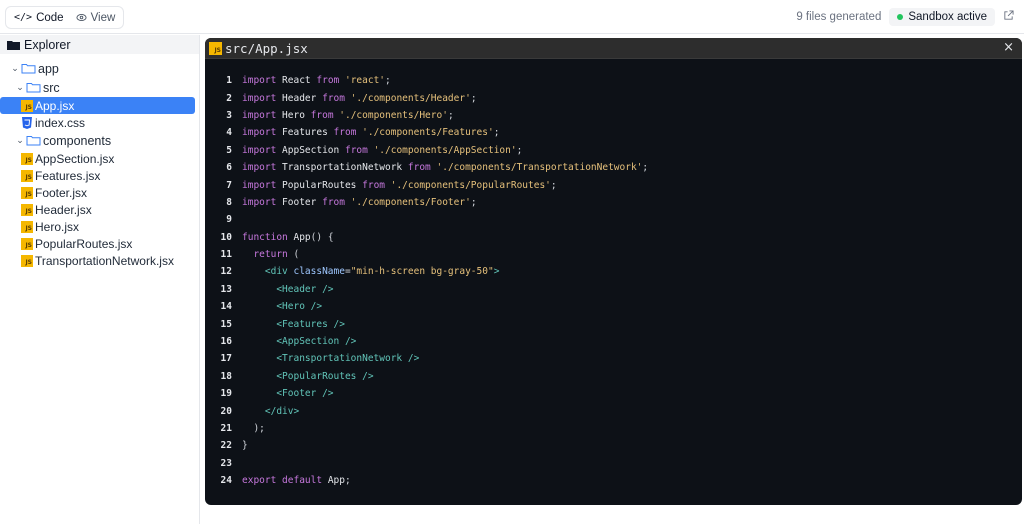 This screenshot has width=1024, height=524. Describe the element at coordinates (253, 428) in the screenshot. I see `code-token: );` at that location.